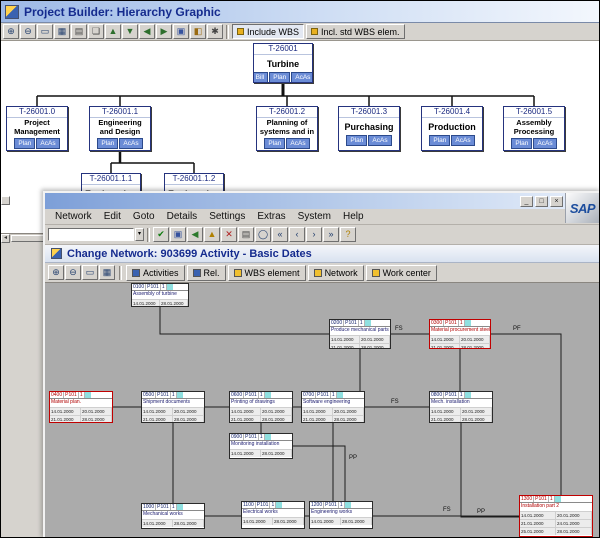 The width and height of the screenshot is (600, 538). I want to click on button-work-center: Work center, so click(401, 272).